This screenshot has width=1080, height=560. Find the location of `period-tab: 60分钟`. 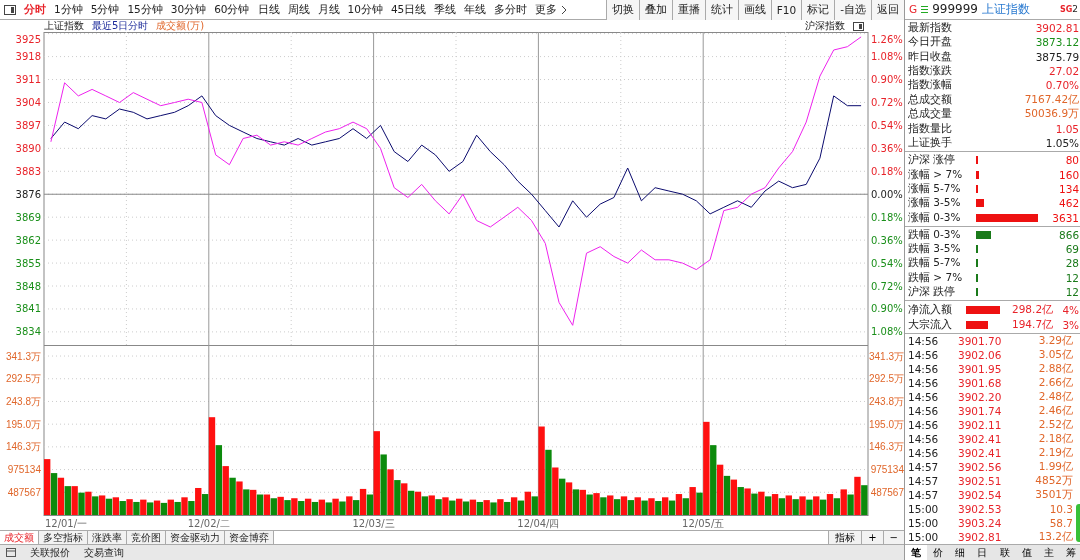

period-tab: 60分钟 is located at coordinates (232, 9).